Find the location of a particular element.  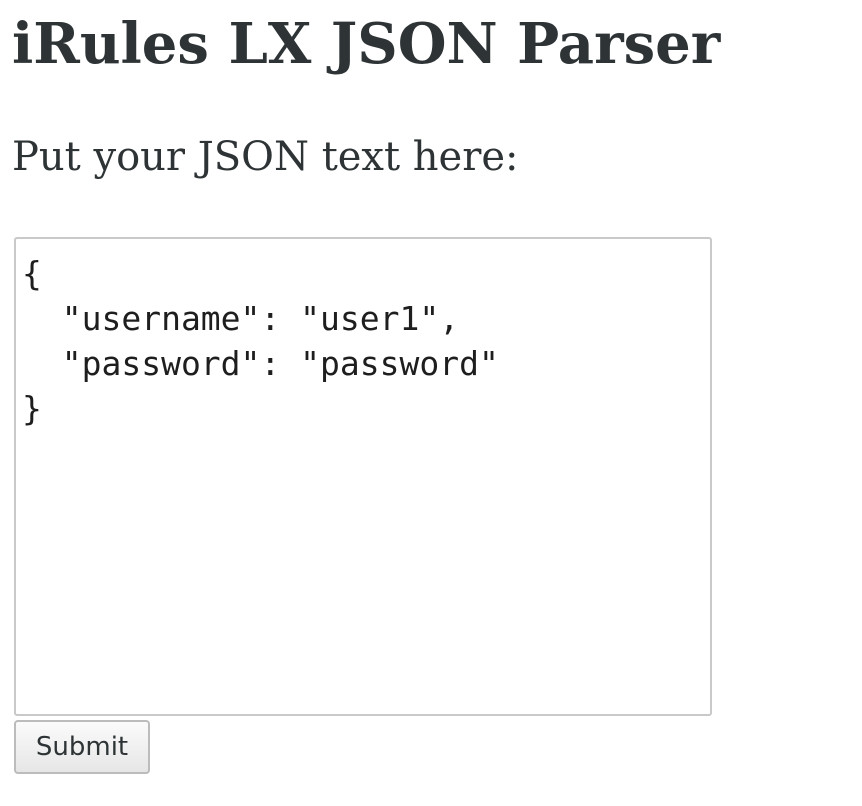

json-prompt-label: Put your JSON text here: is located at coordinates (265, 157).